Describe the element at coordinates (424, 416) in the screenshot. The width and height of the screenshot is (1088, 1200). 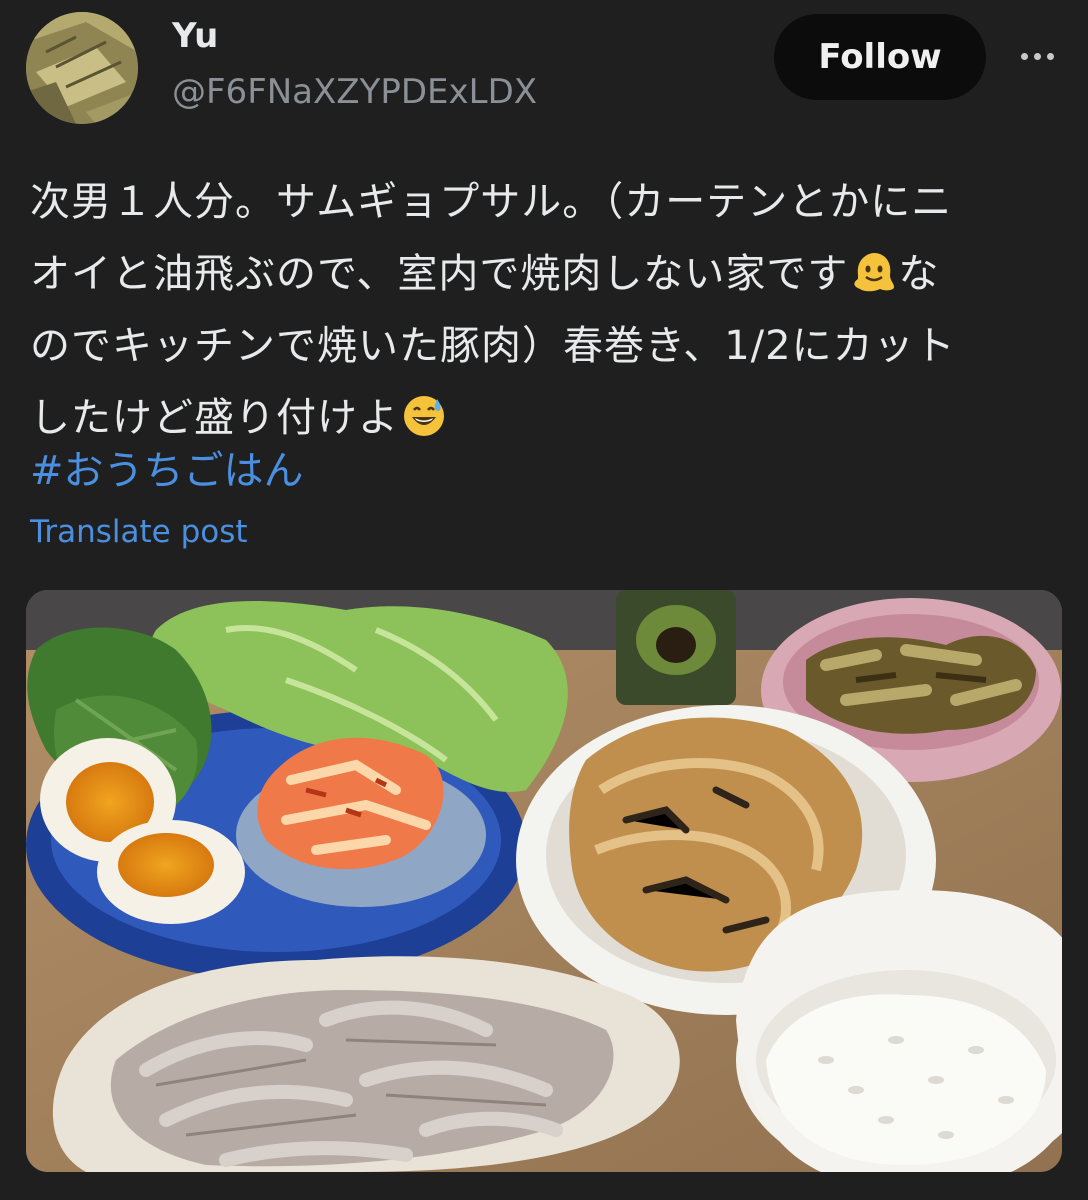
I see `grinning-face-with-sweat-emoji` at that location.